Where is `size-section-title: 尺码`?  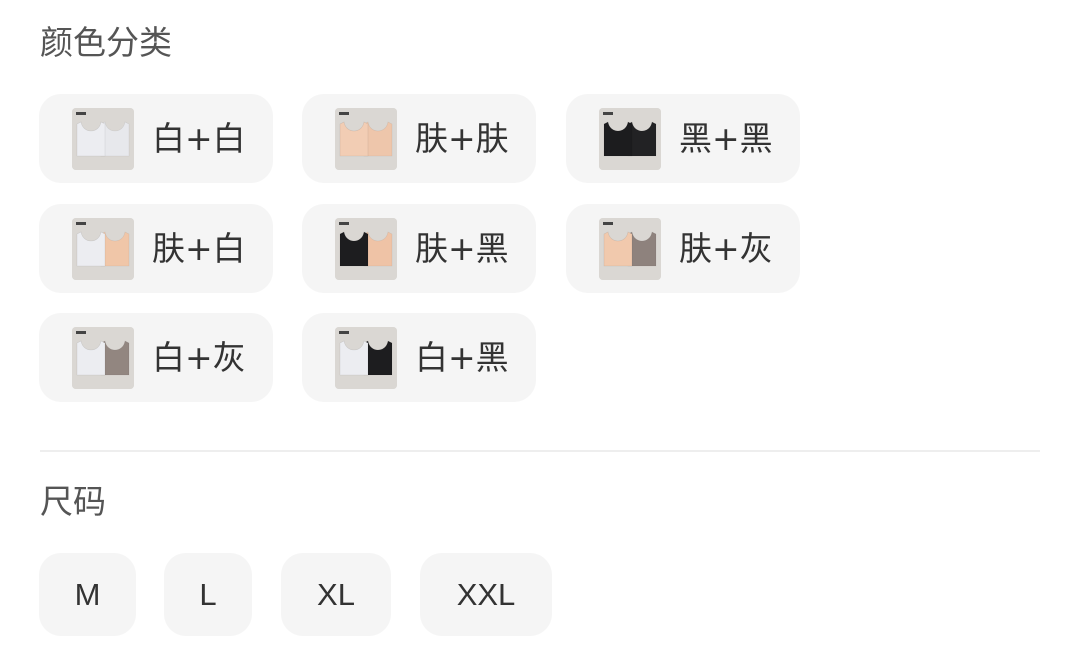
size-section-title: 尺码 is located at coordinates (73, 501).